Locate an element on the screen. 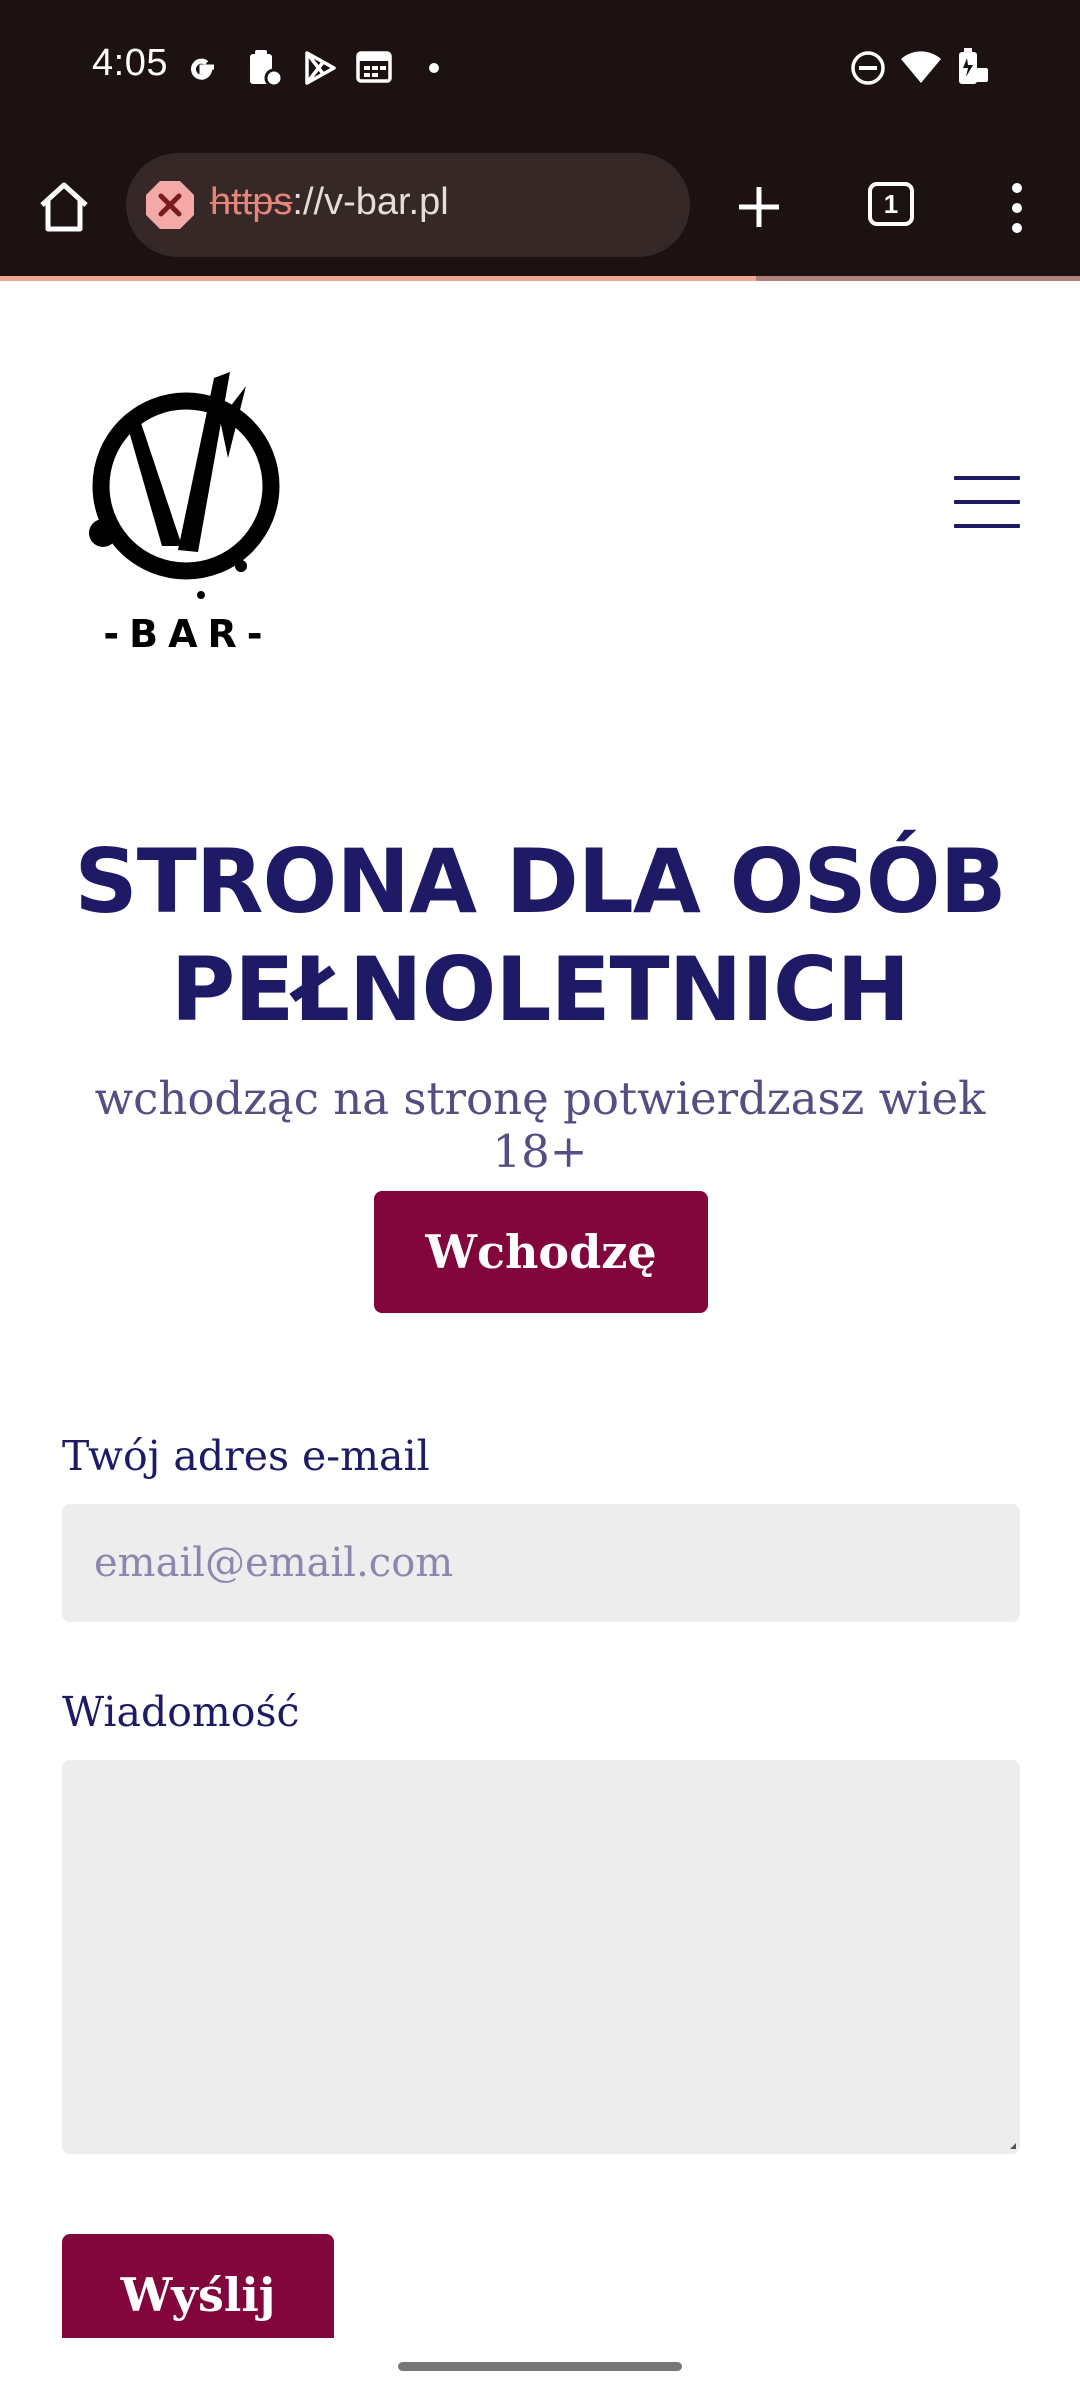 The width and height of the screenshot is (1080, 2400). age-notice: wchodząc na stronę potwierdzasz wiek 18+ is located at coordinates (540, 1125).